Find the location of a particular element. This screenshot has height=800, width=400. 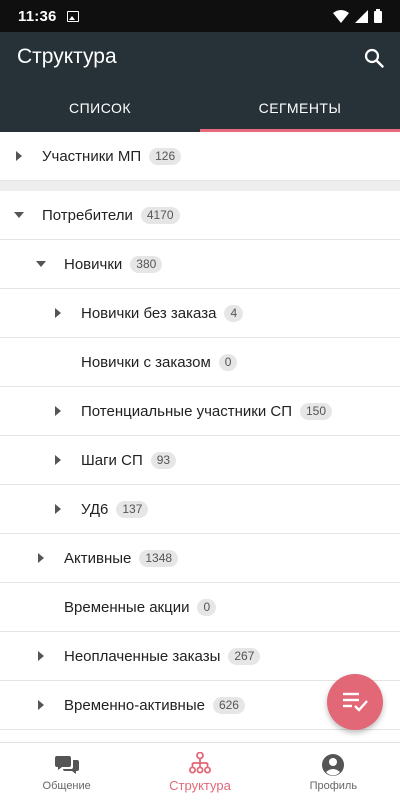

list-item: Новички 380 is located at coordinates (200, 264).